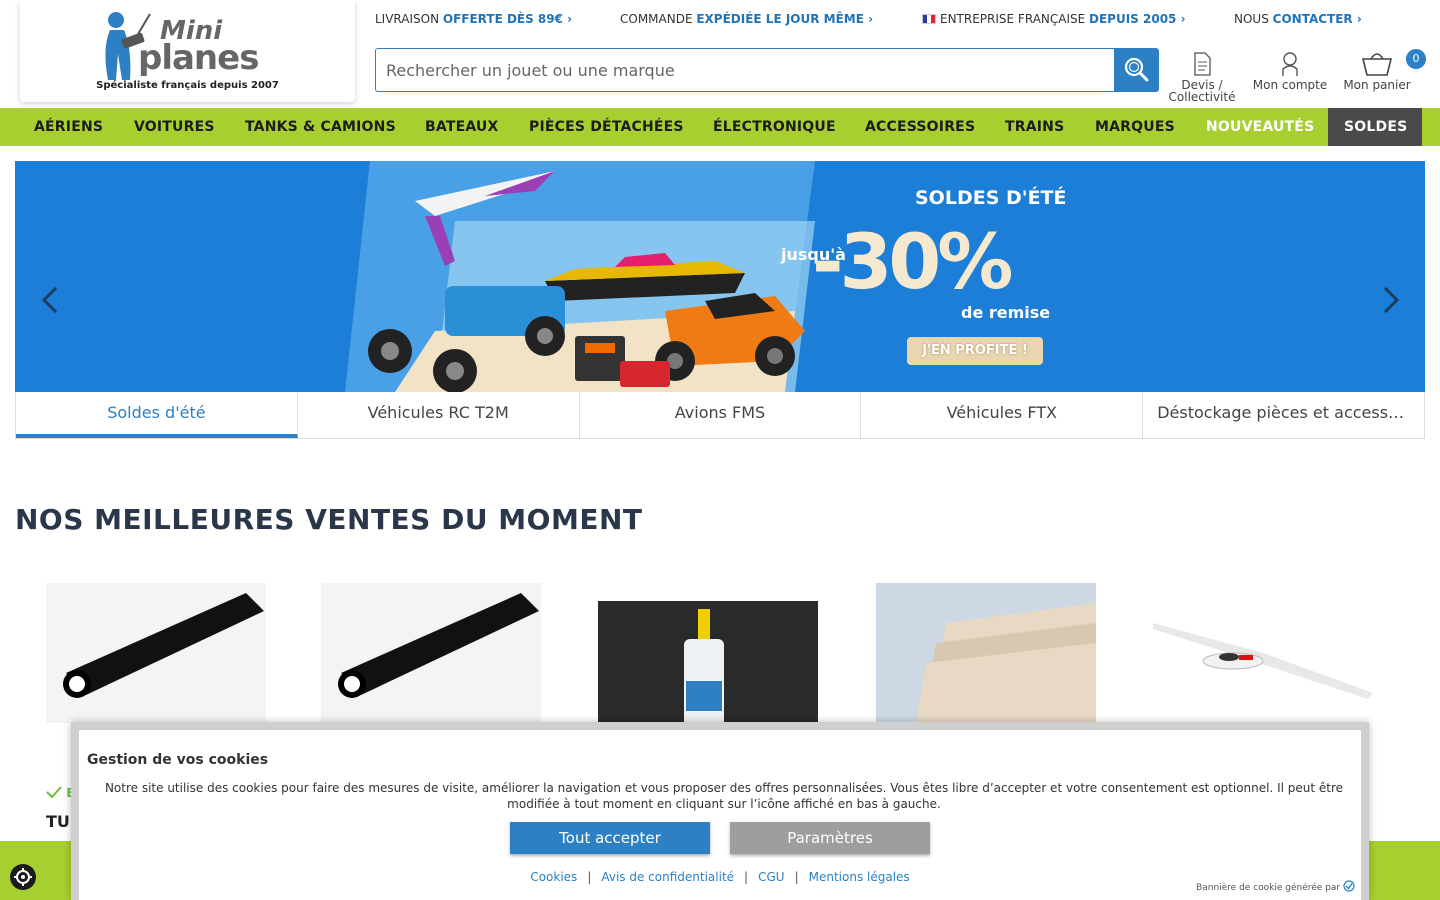 The image size is (1440, 900). What do you see at coordinates (1377, 64) in the screenshot?
I see `cart-basket-icon` at bounding box center [1377, 64].